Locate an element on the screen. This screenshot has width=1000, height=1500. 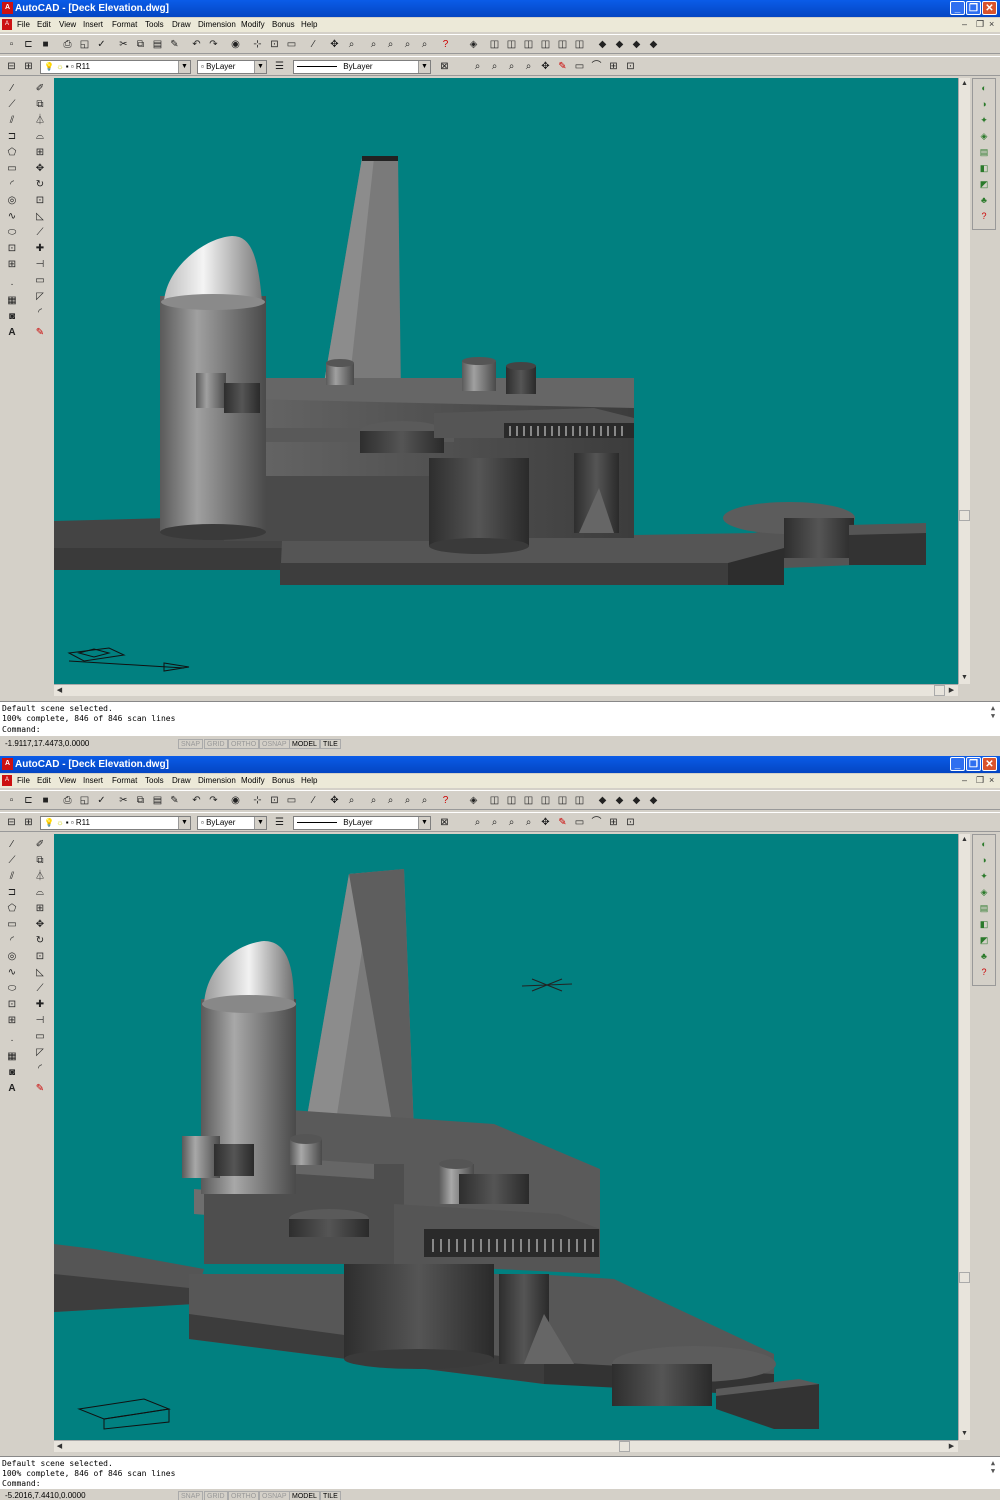
text-icon: A is located at coordinates (12, 1089).